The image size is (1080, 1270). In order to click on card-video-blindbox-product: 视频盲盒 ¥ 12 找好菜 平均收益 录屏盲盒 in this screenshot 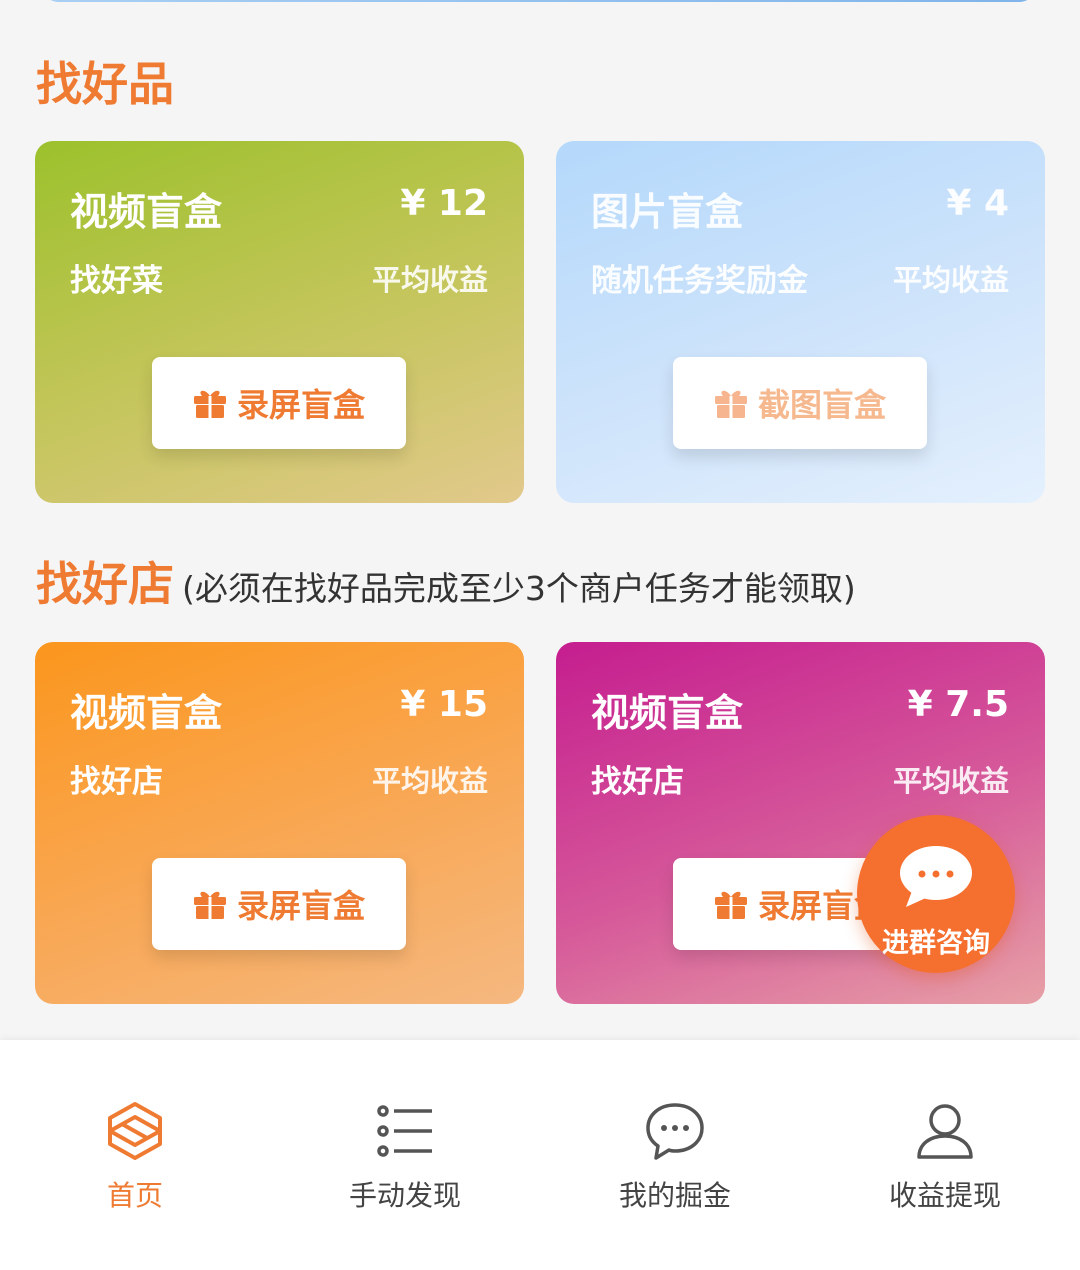, I will do `click(279, 322)`.